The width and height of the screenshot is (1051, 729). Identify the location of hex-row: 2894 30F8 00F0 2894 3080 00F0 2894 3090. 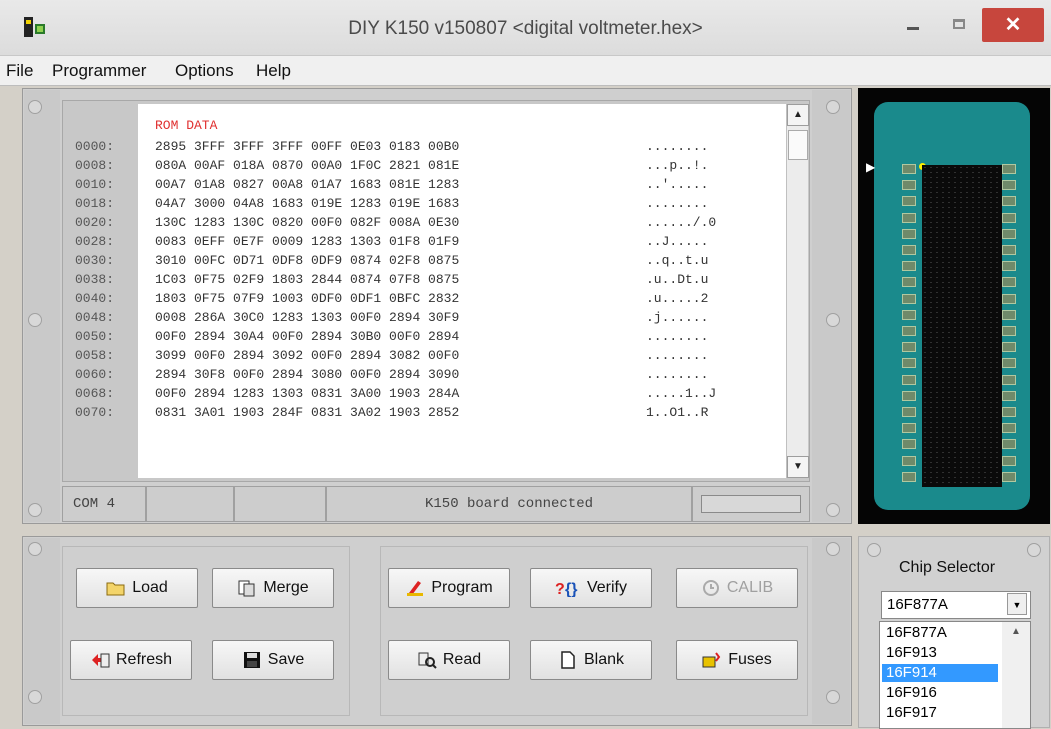
(307, 374).